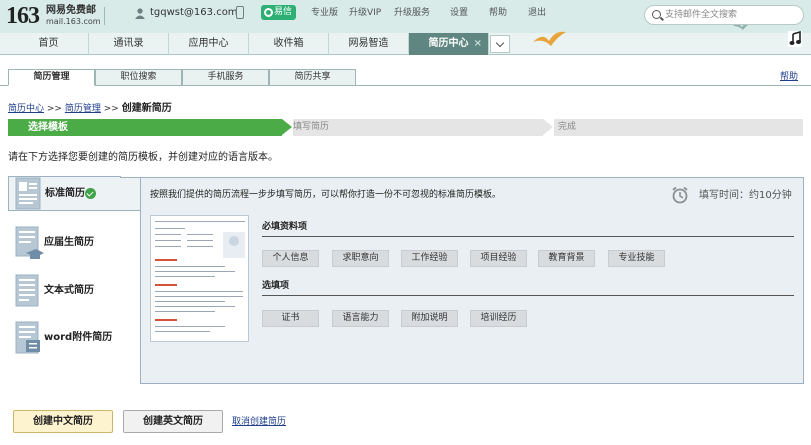  I want to click on close-icon: ×, so click(478, 44).